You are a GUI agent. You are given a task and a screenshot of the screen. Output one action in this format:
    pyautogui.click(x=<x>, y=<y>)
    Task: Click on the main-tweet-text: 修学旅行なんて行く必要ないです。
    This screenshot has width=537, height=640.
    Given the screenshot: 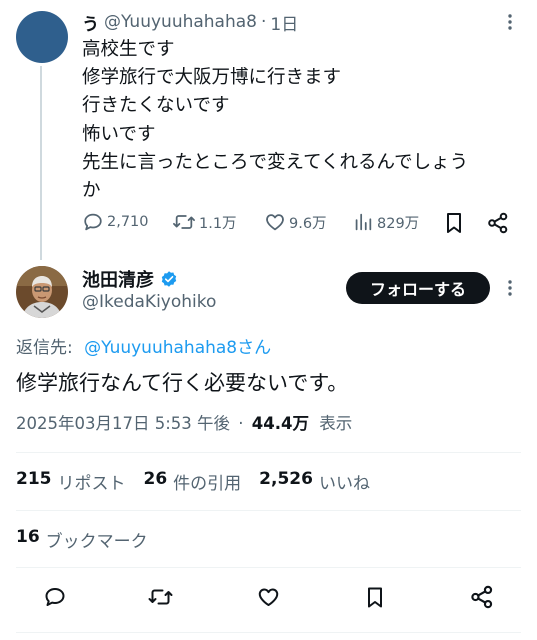 What is the action you would take?
    pyautogui.click(x=182, y=383)
    